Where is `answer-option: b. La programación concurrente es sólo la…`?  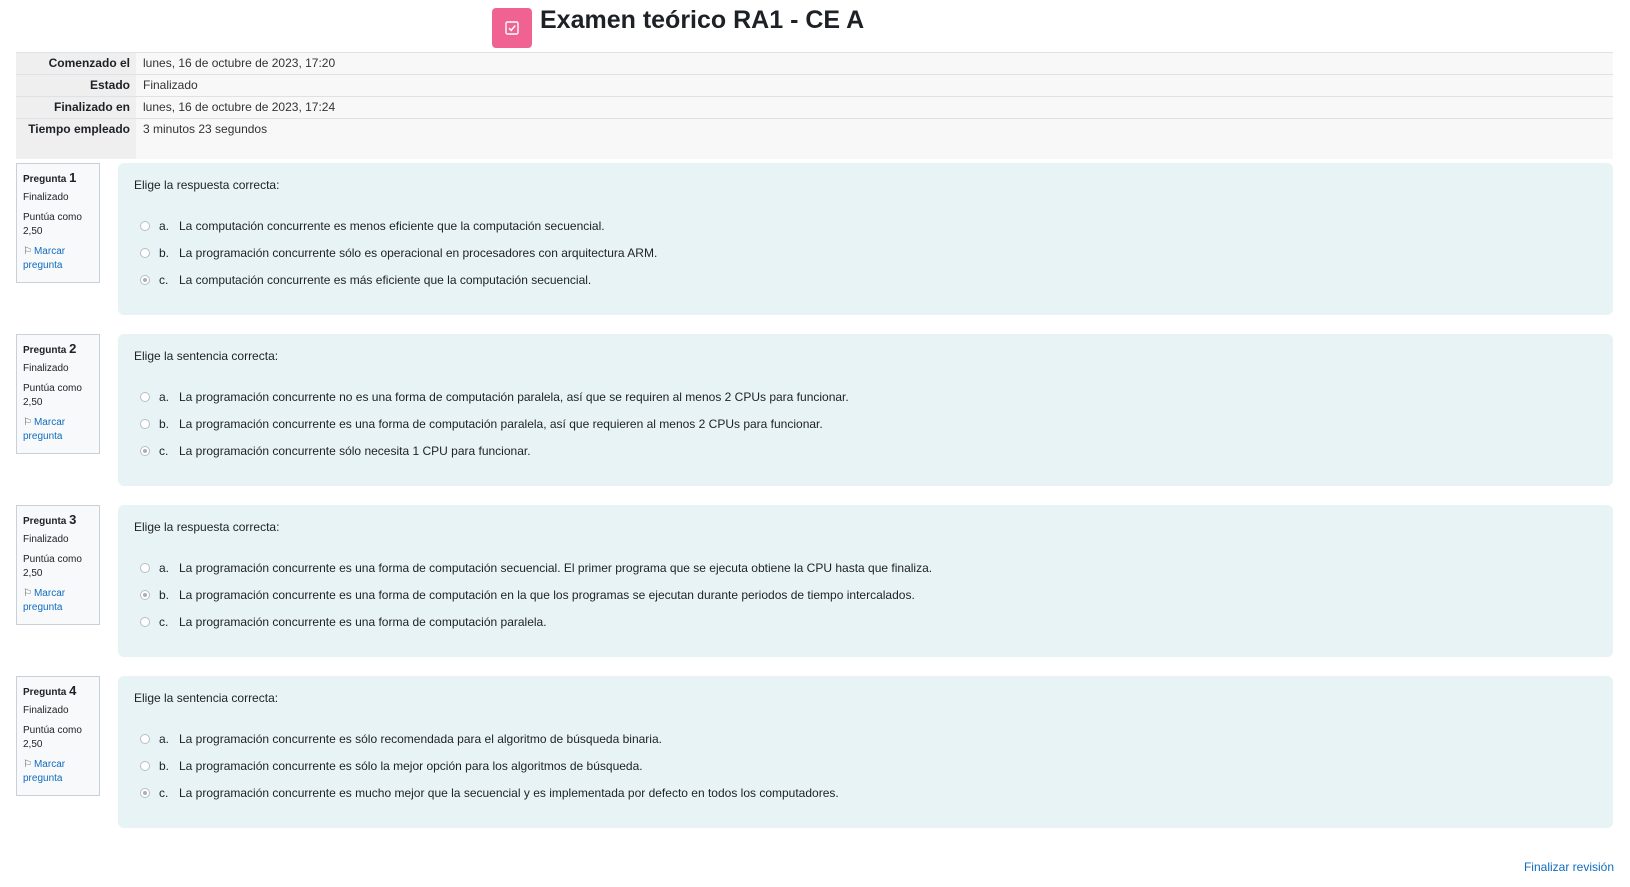
answer-option: b. La programación concurrente es sólo la… is located at coordinates (865, 765).